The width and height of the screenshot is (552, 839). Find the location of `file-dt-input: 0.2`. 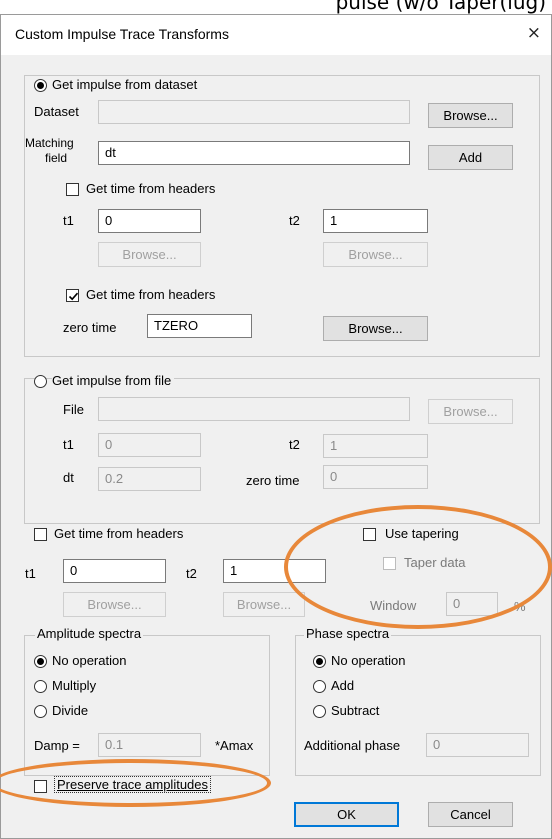

file-dt-input: 0.2 is located at coordinates (149, 479).